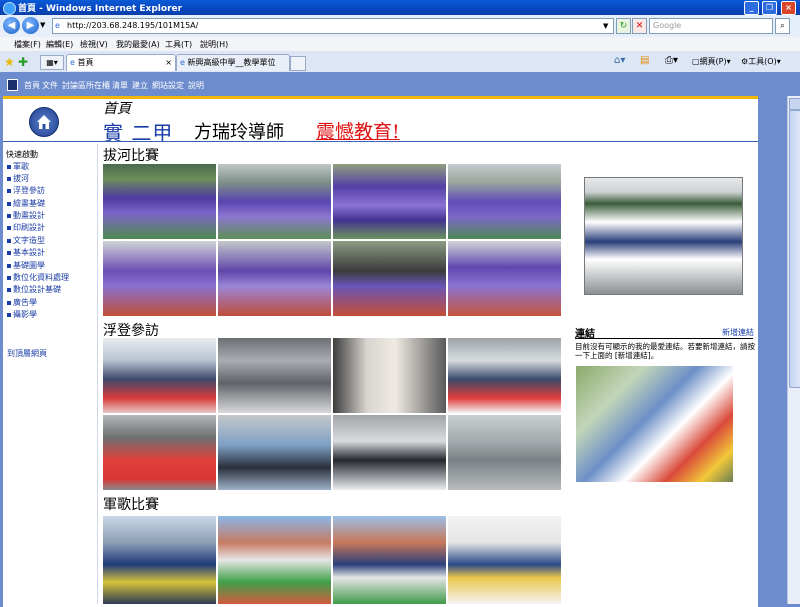 This screenshot has height=607, width=800. Describe the element at coordinates (94, 44) in the screenshot. I see `menu-view: 檢視(V)` at that location.